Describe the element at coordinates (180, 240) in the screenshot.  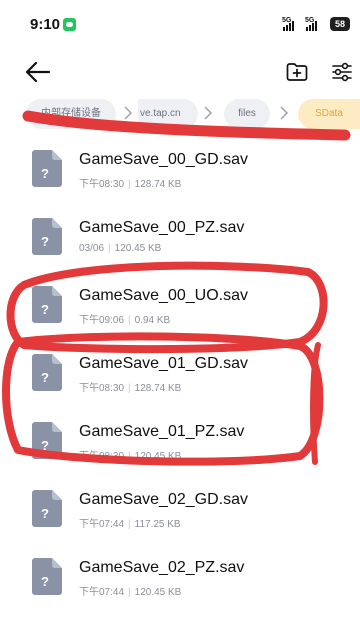
I see `file-row: ? GameSave_00_PZ.sav 03/06 | 120.45 KB` at that location.